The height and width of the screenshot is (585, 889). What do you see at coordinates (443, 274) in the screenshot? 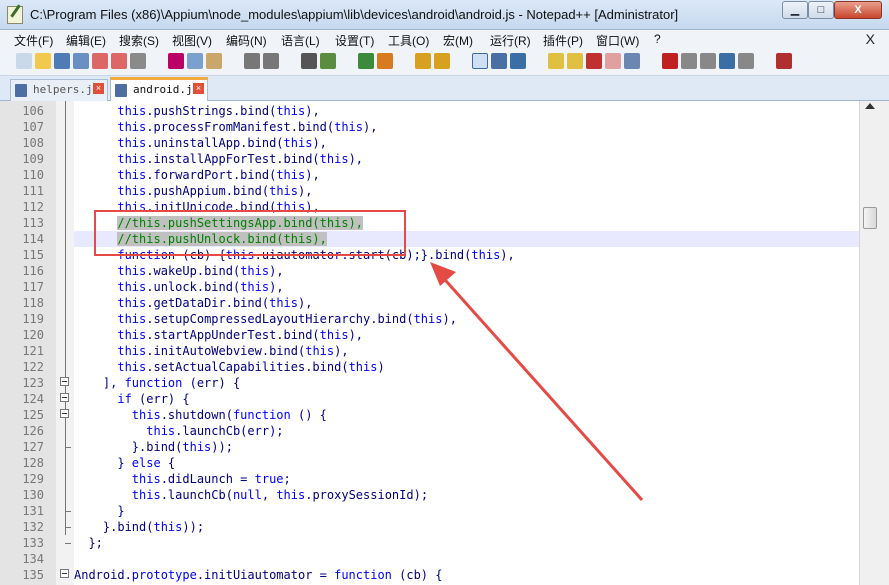
I see `arrow-head` at bounding box center [443, 274].